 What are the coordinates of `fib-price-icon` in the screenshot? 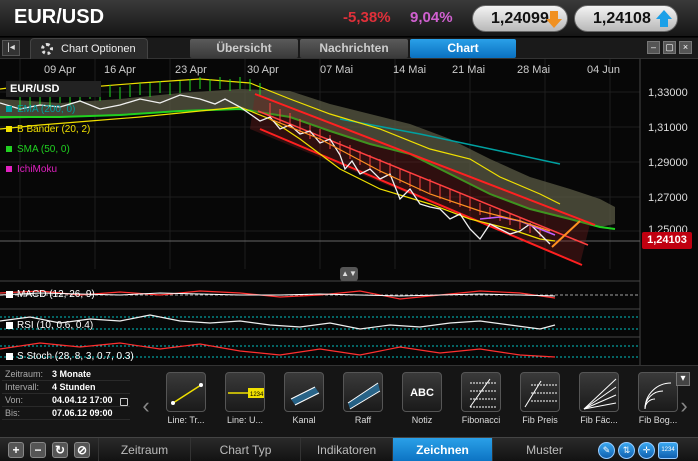 It's located at (540, 392).